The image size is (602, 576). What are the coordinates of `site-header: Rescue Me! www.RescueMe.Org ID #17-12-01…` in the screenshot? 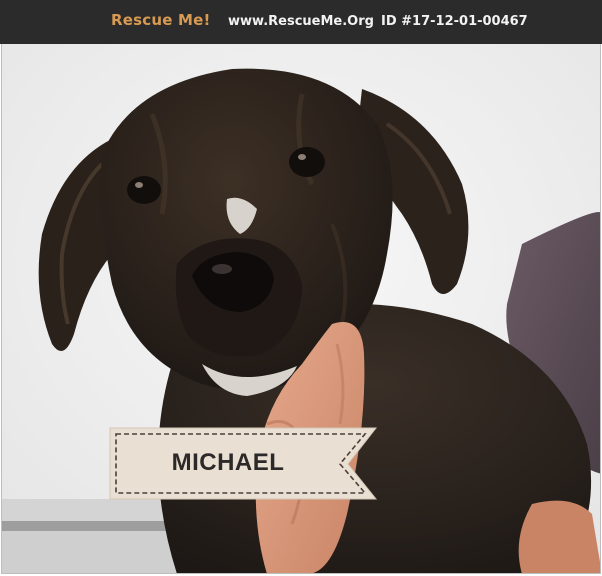 It's located at (301, 22).